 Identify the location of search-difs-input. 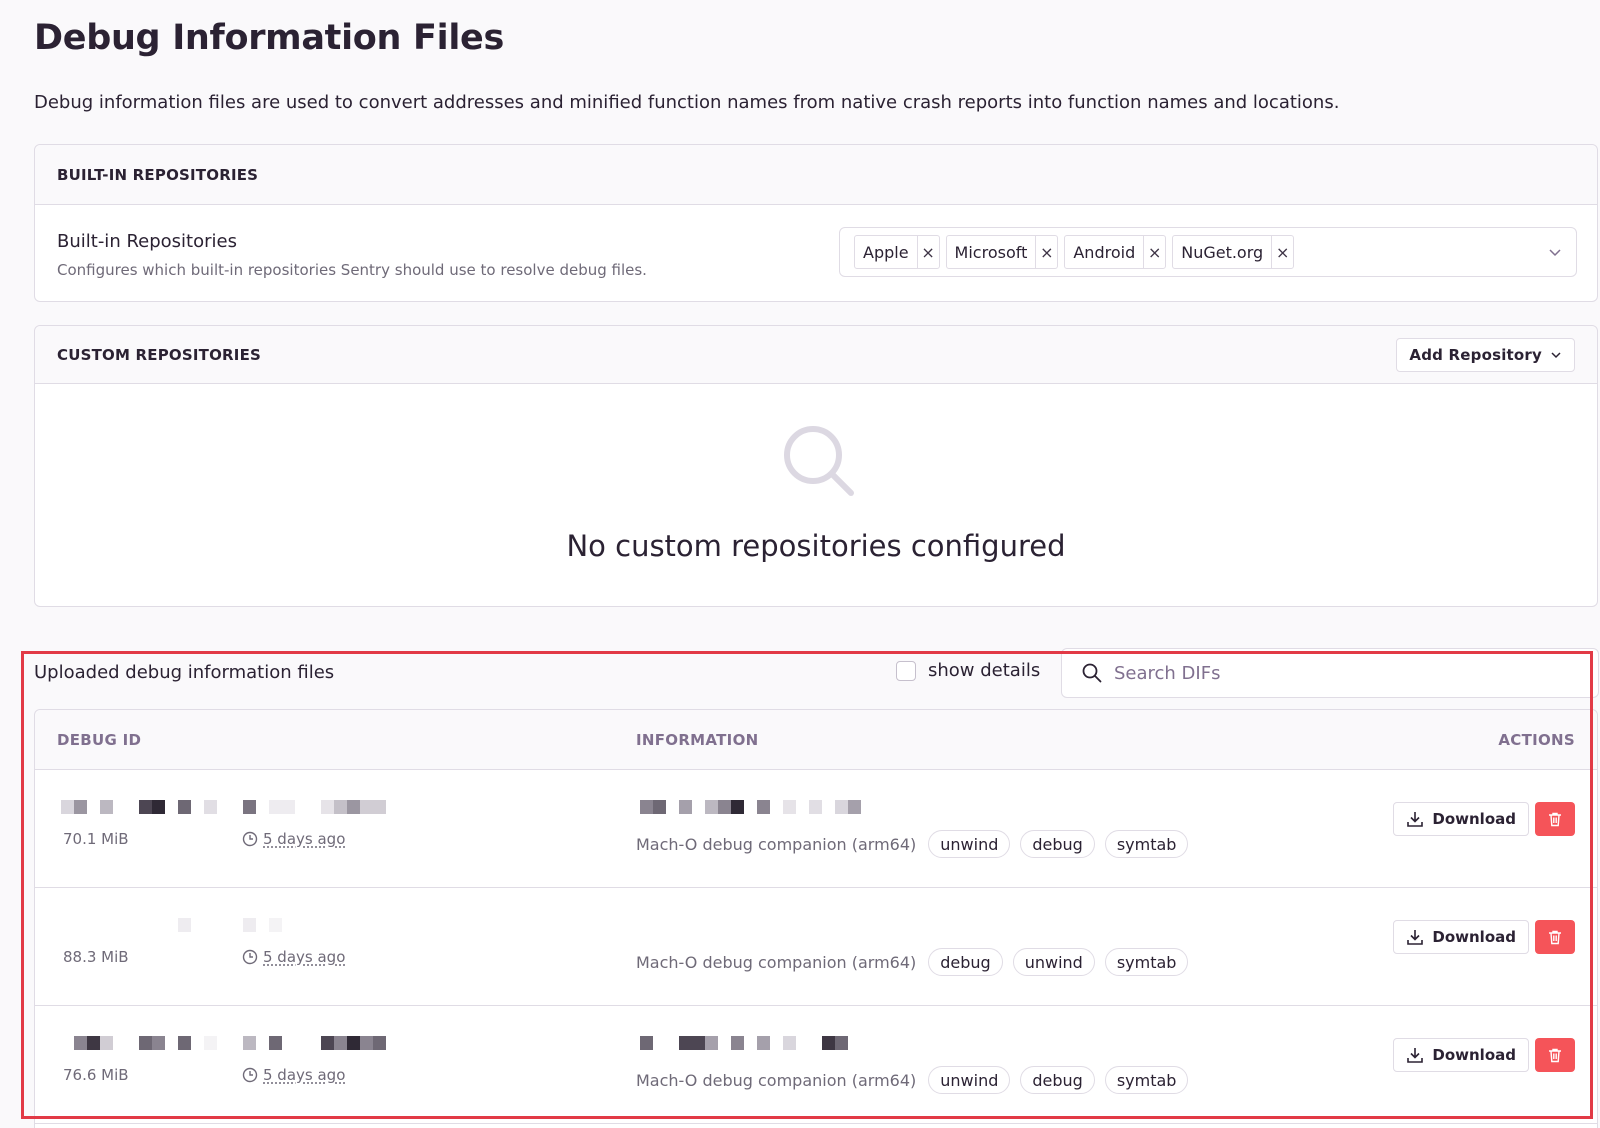
(1334, 673).